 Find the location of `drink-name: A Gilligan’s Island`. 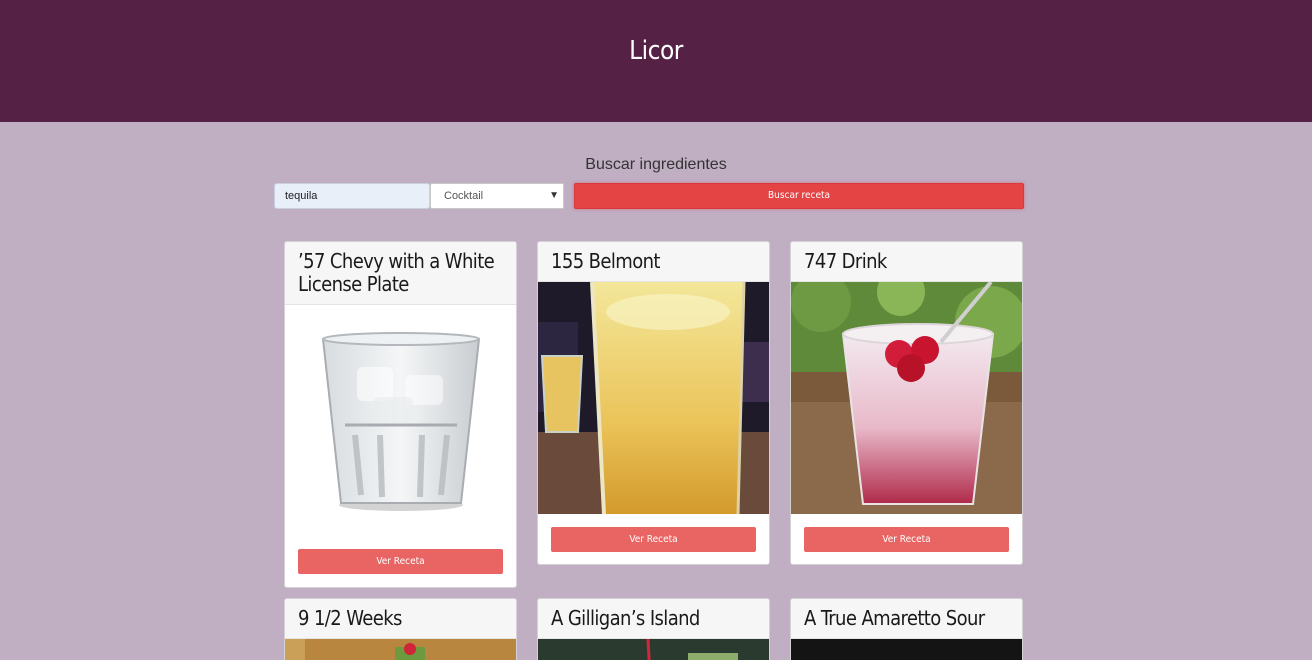

drink-name: A Gilligan’s Island is located at coordinates (653, 619).